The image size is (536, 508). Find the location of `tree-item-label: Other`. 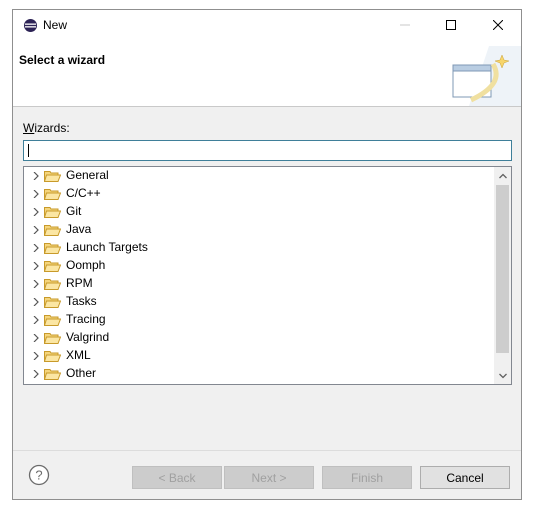

tree-item-label: Other is located at coordinates (81, 373).